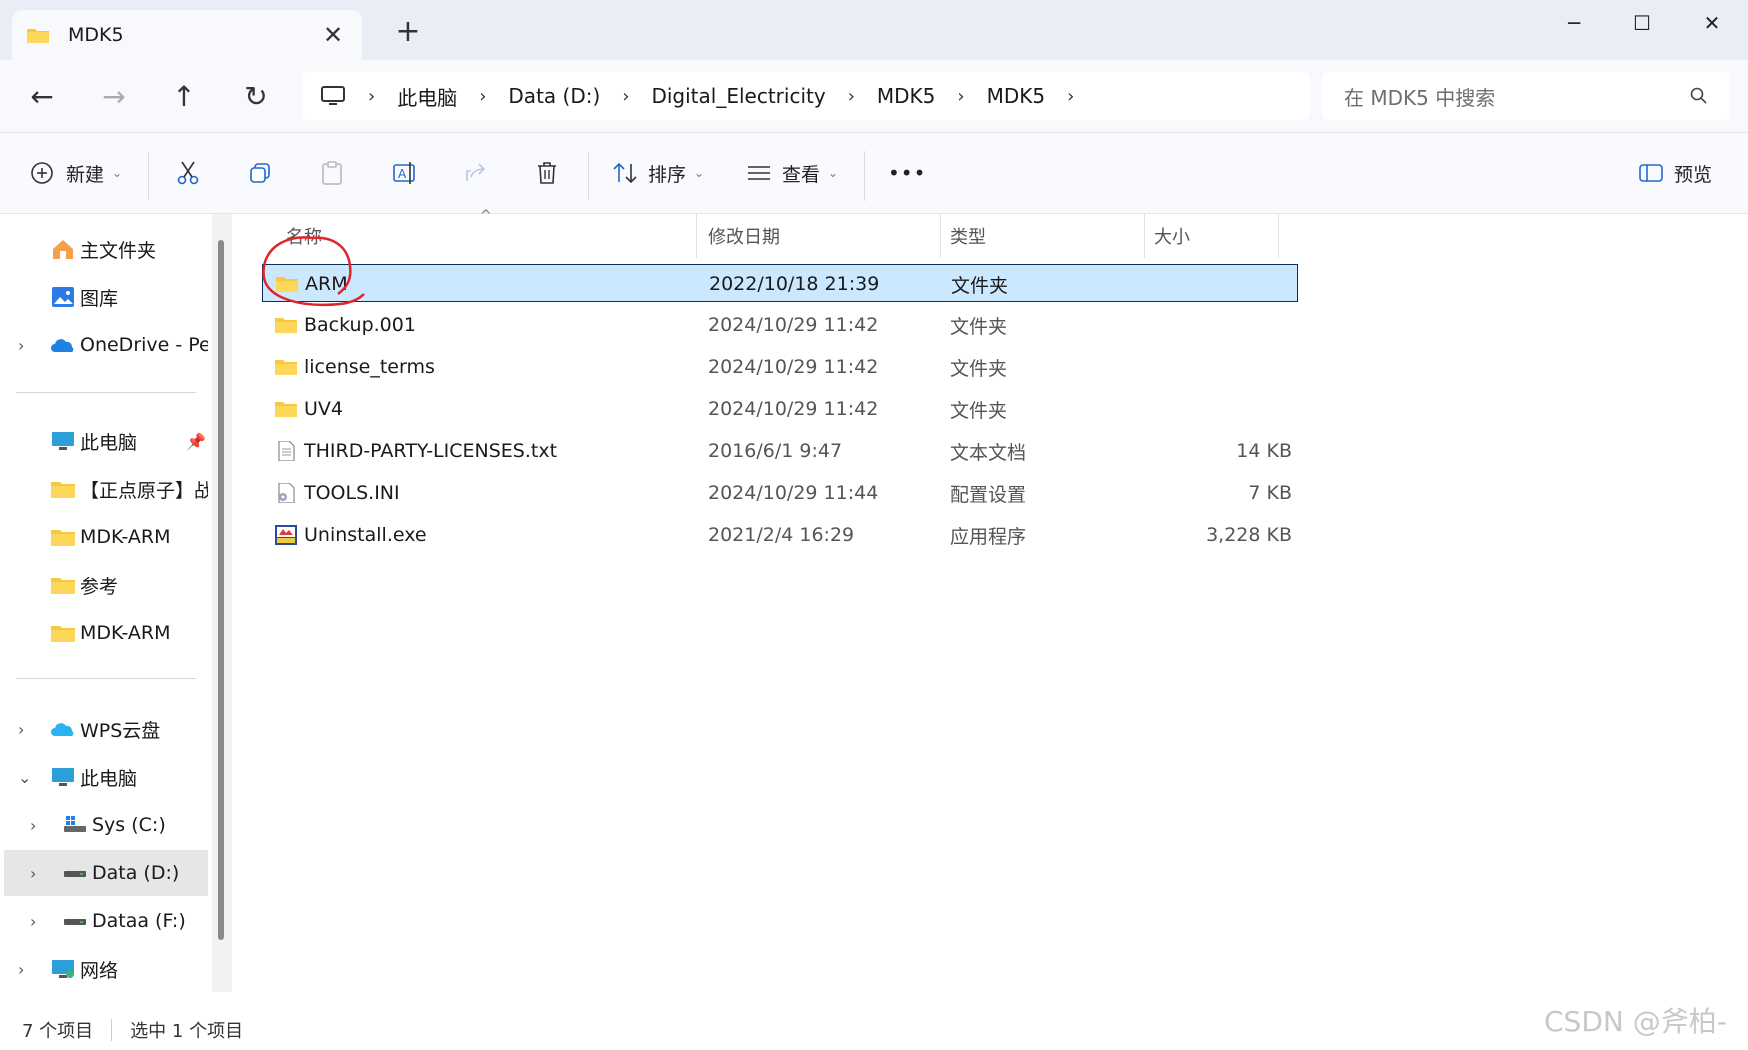 The height and width of the screenshot is (1050, 1748). I want to click on copy-icon, so click(260, 173).